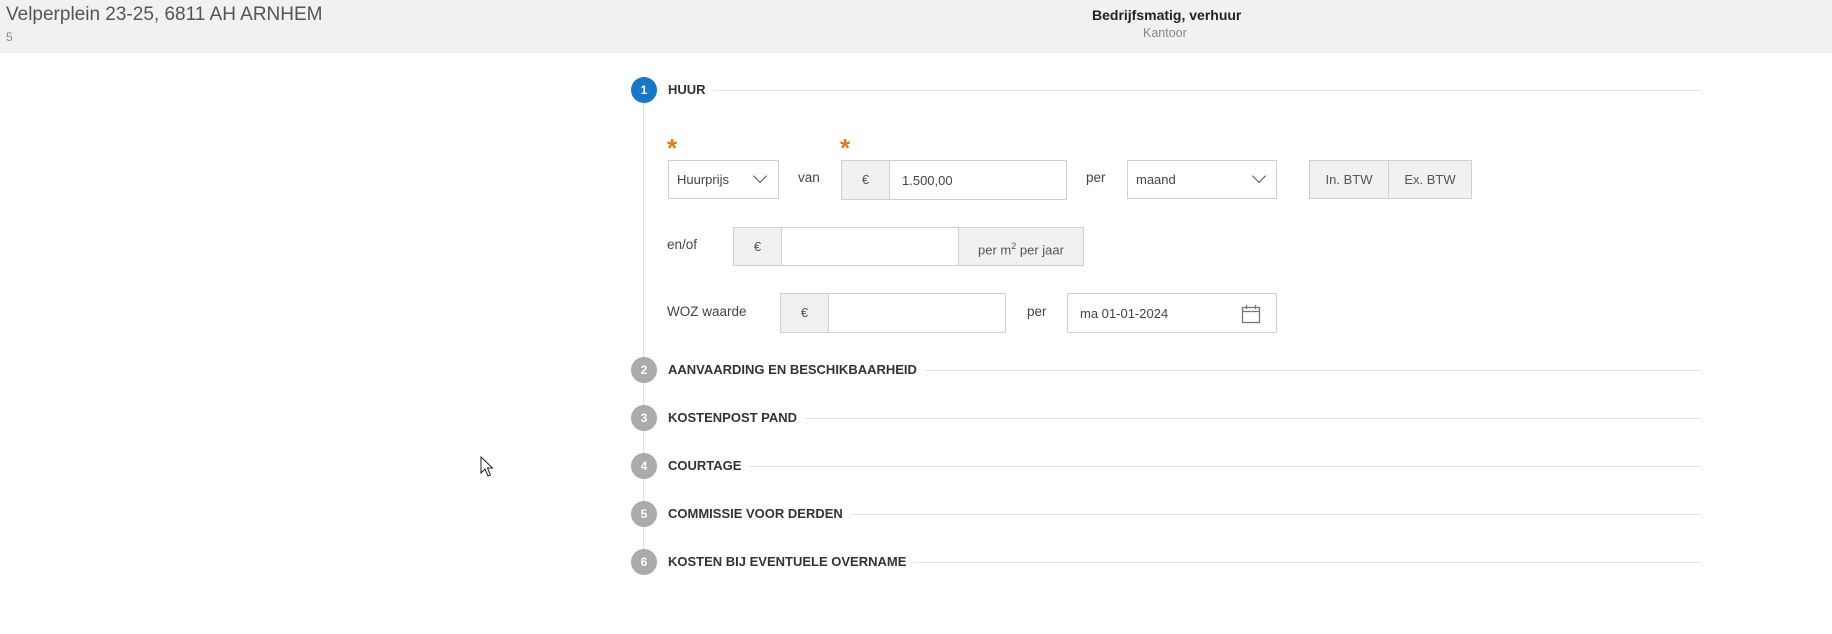 This screenshot has height=634, width=1832. Describe the element at coordinates (1124, 313) in the screenshot. I see `woz-date-value: ma 01-01-2024` at that location.